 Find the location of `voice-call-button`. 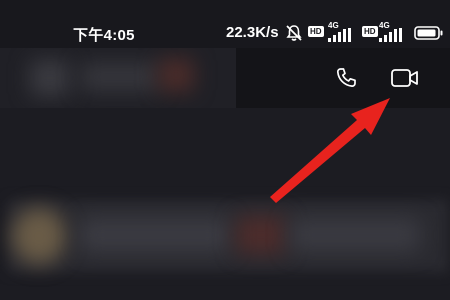

voice-call-button is located at coordinates (346, 78).